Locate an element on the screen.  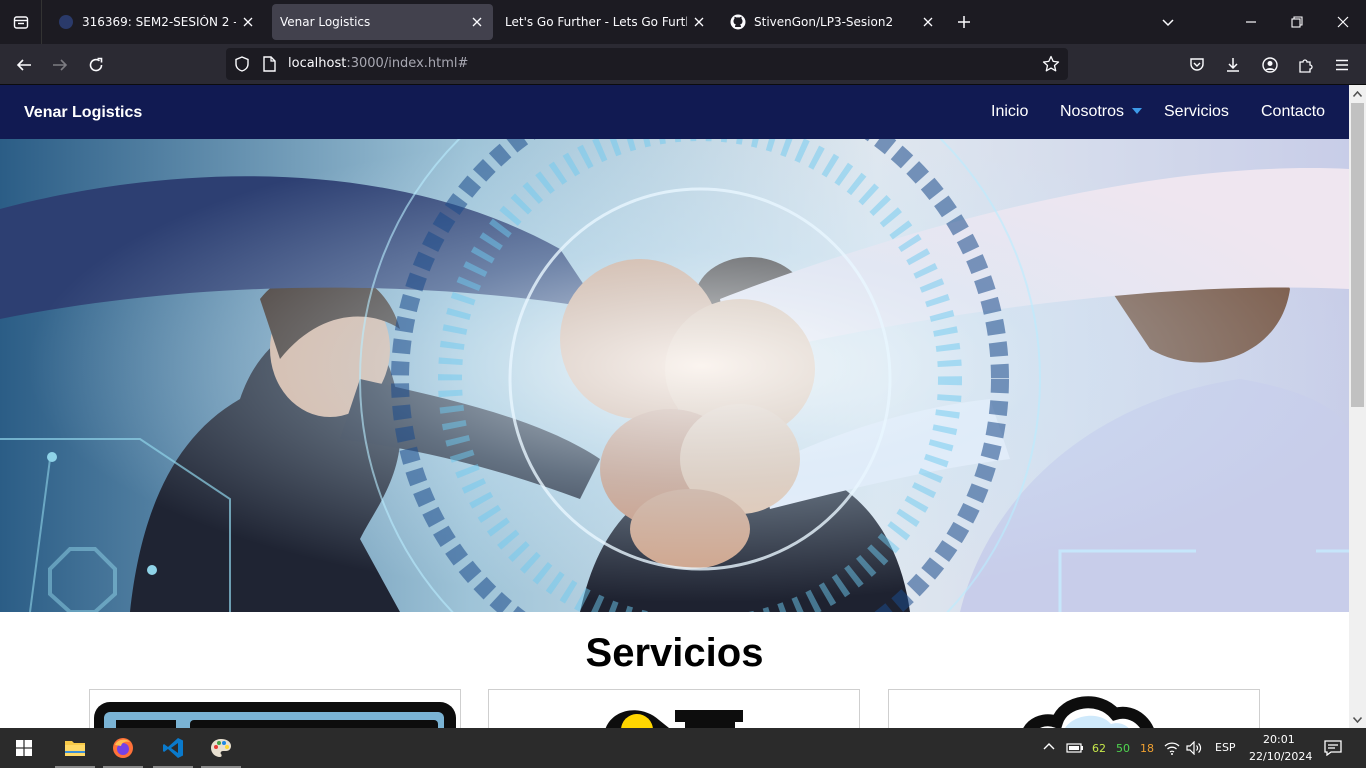
url-text: localhost:3000/index.html# is located at coordinates (378, 63).